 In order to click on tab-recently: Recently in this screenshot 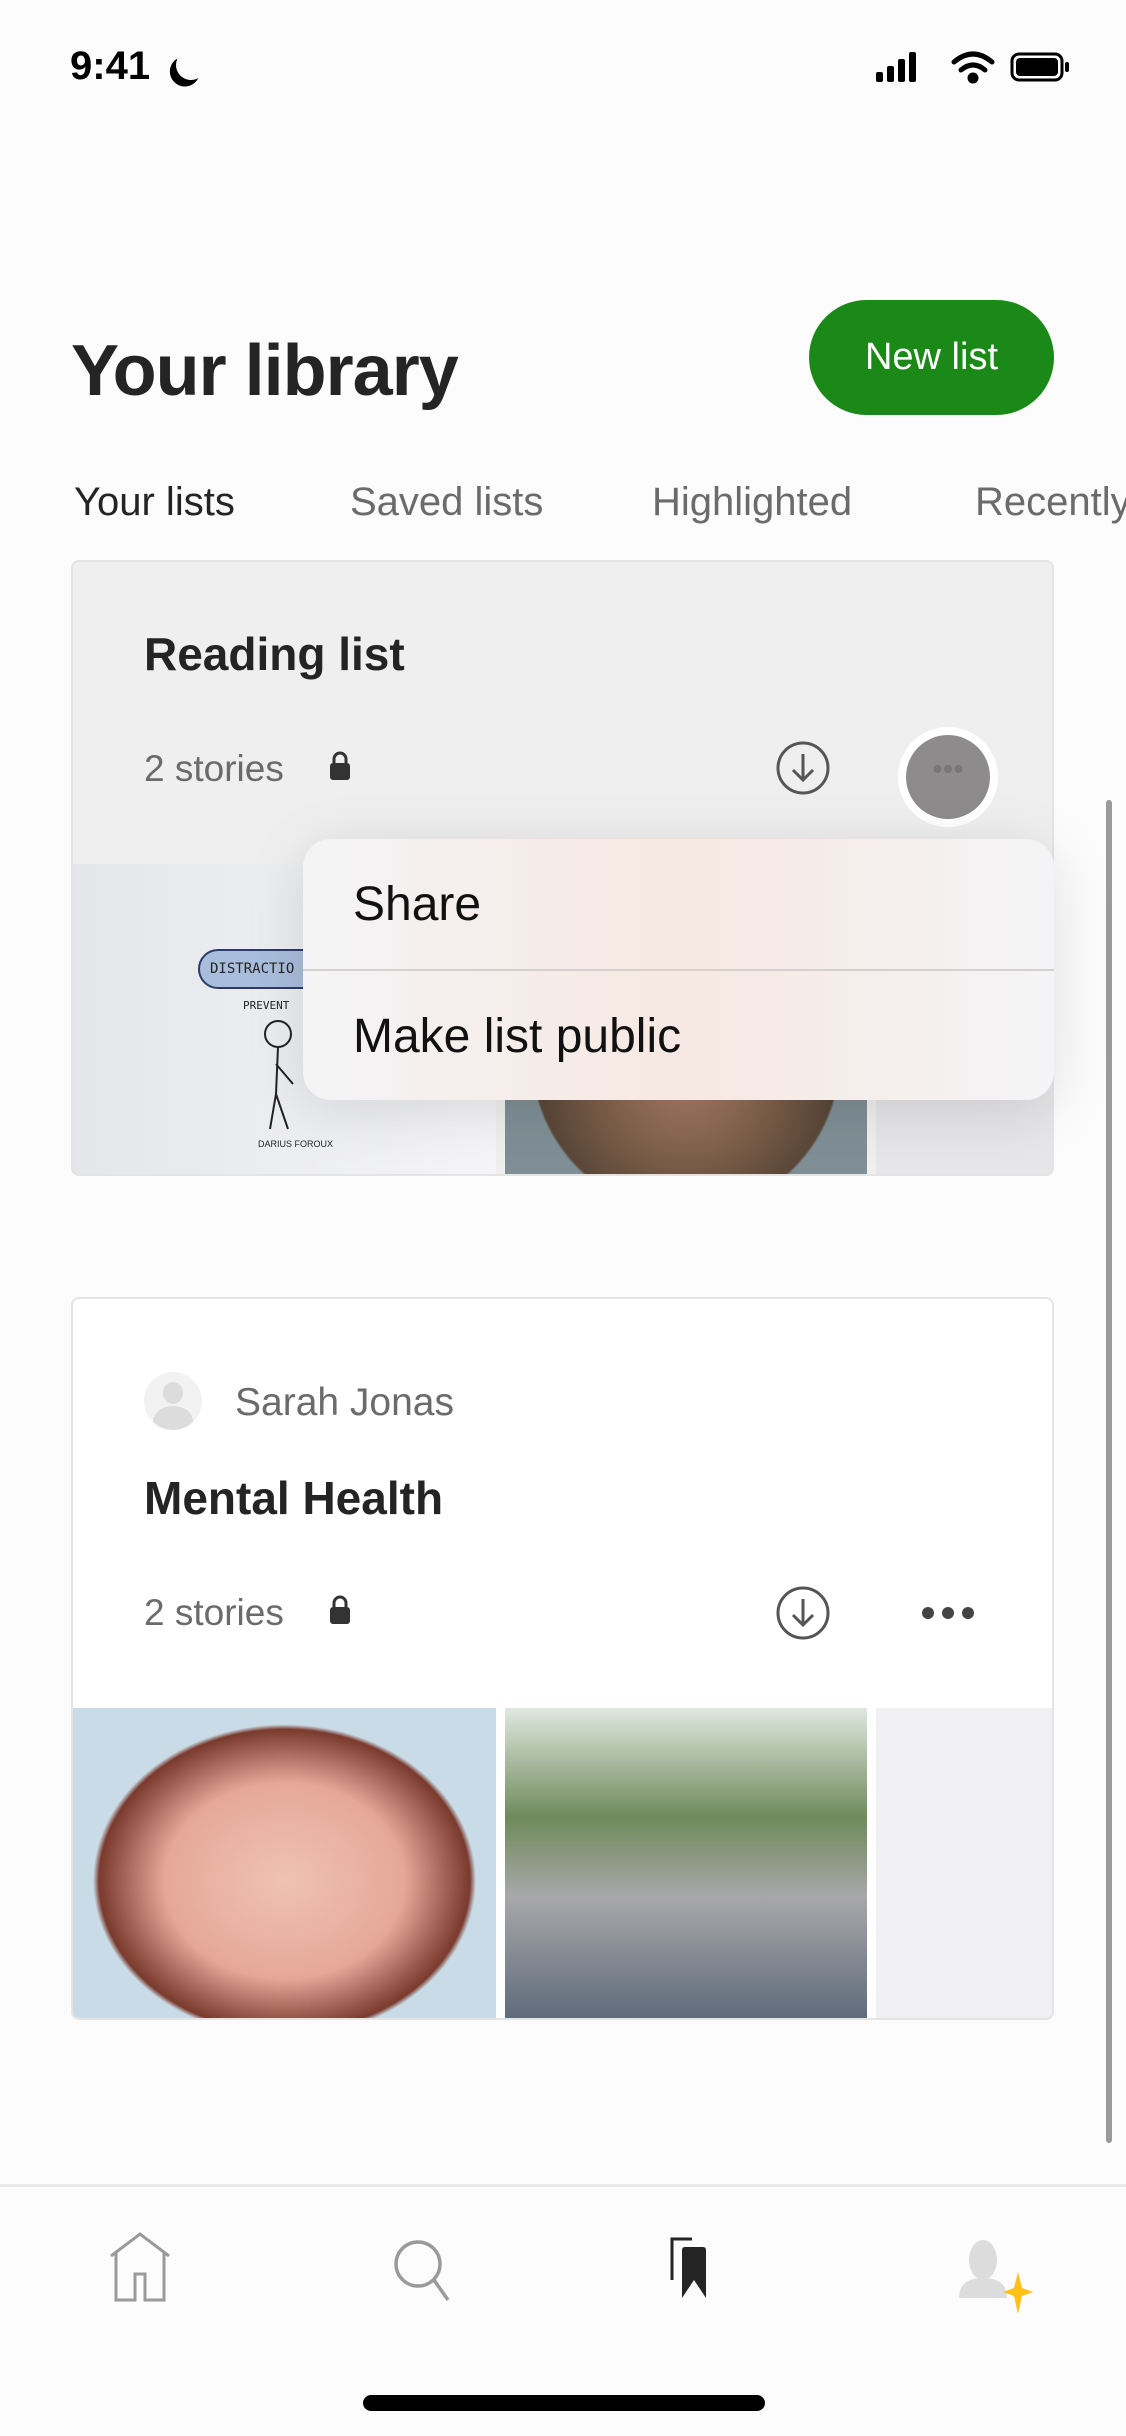, I will do `click(1050, 502)`.